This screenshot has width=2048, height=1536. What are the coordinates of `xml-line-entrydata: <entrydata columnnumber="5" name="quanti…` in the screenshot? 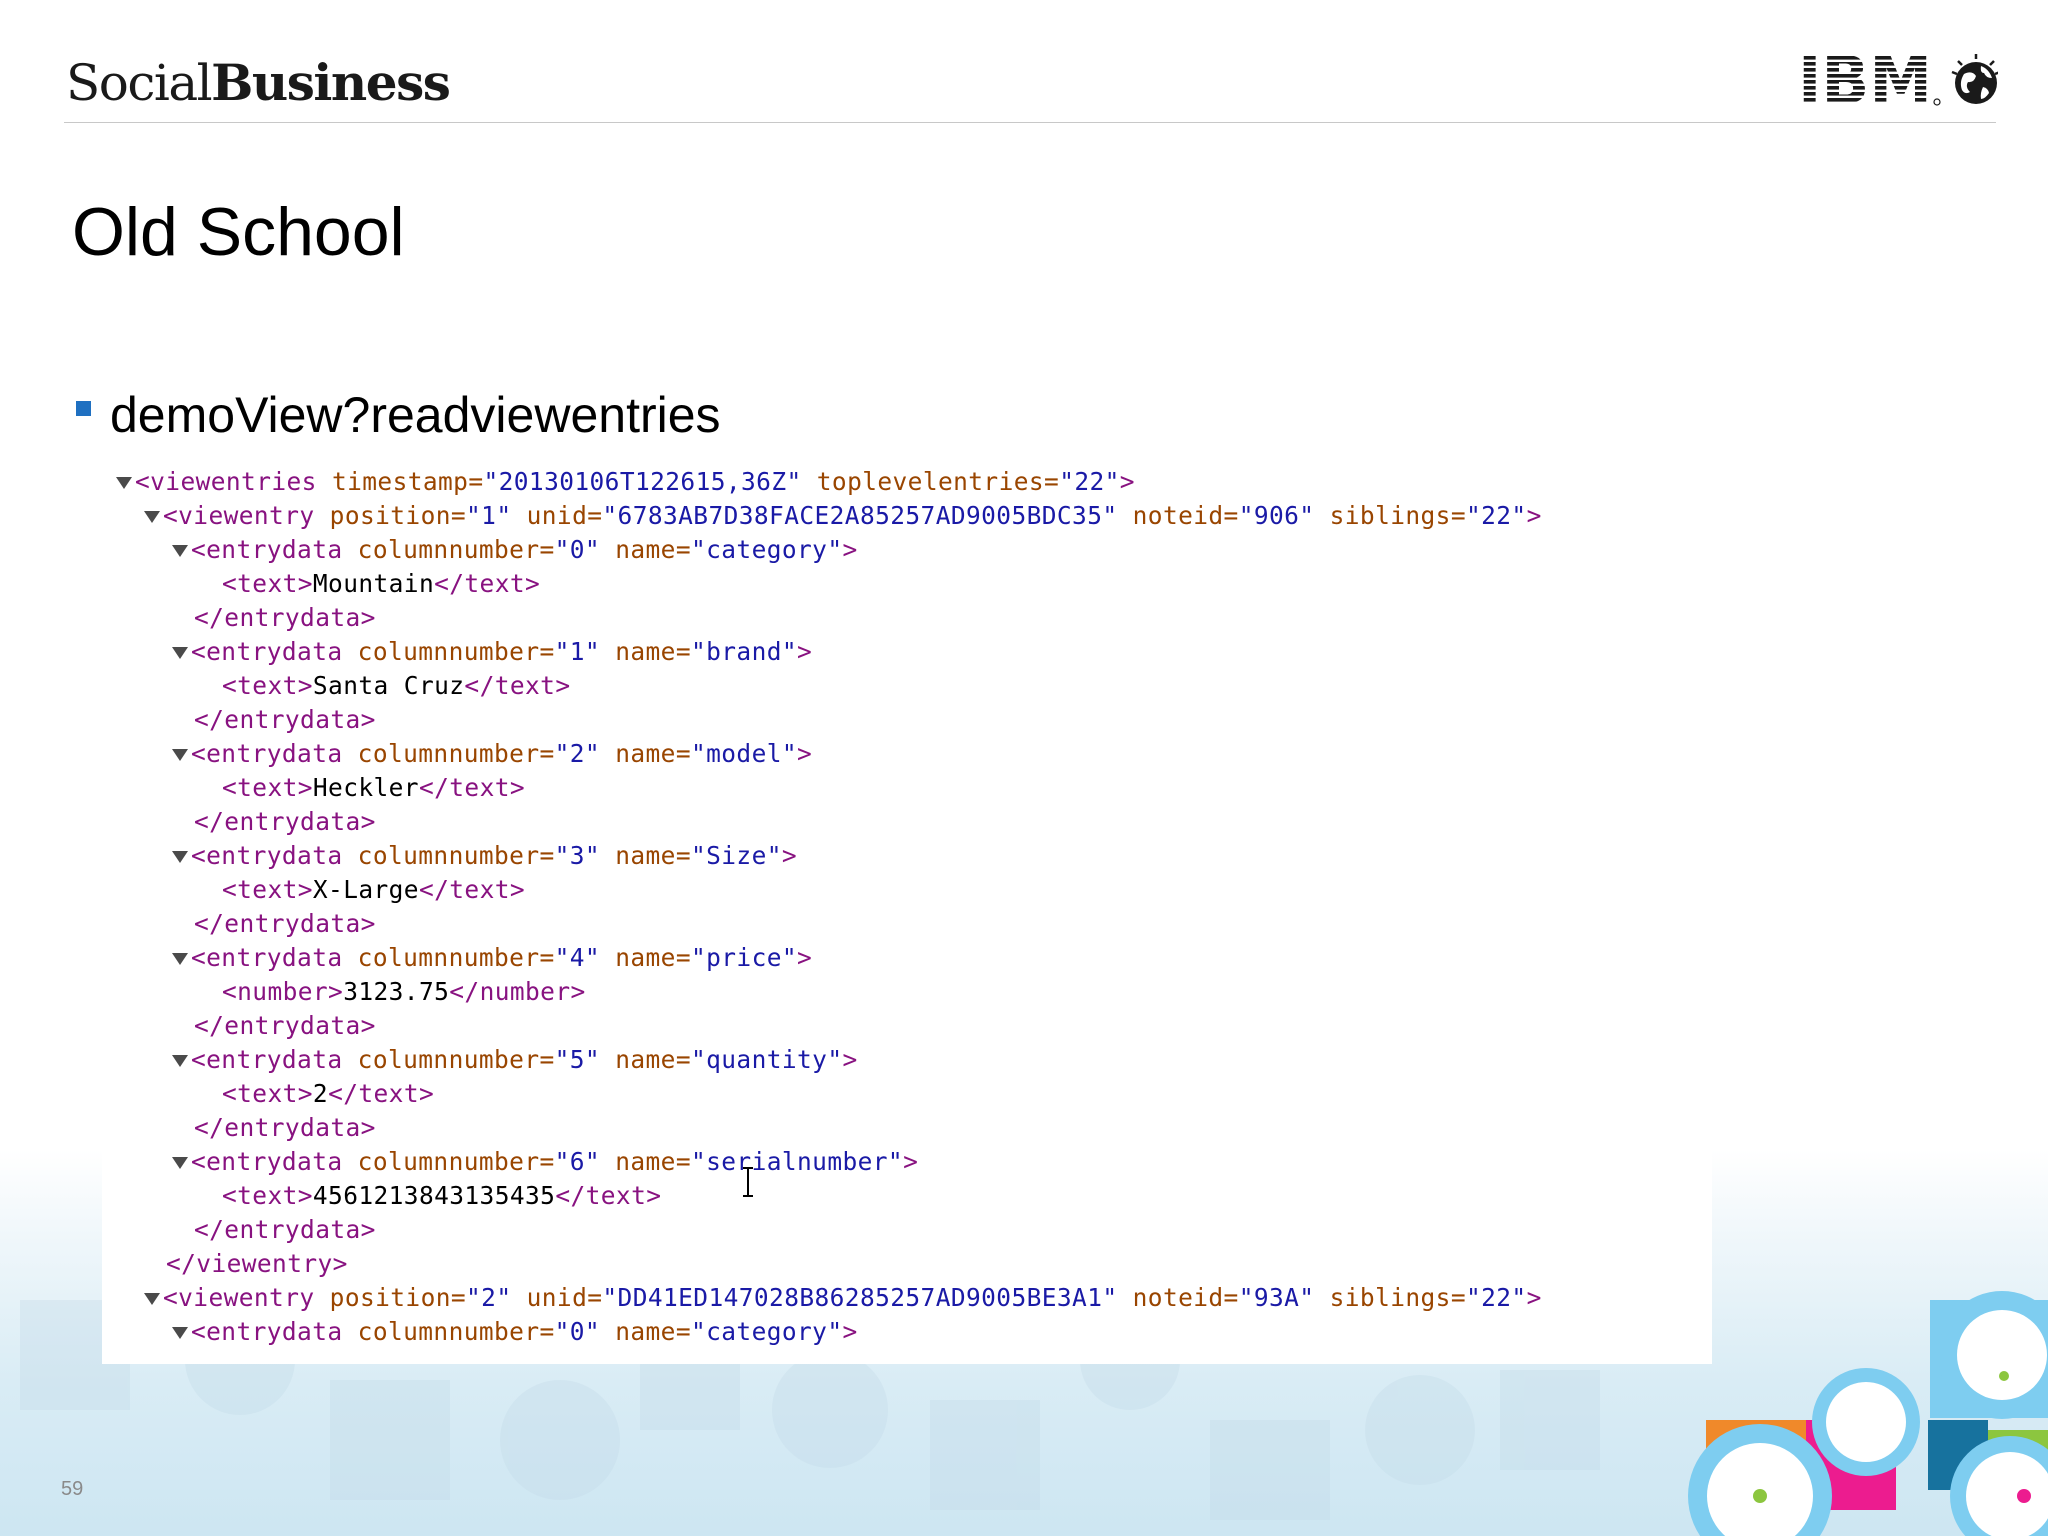 It's located at (515, 1060).